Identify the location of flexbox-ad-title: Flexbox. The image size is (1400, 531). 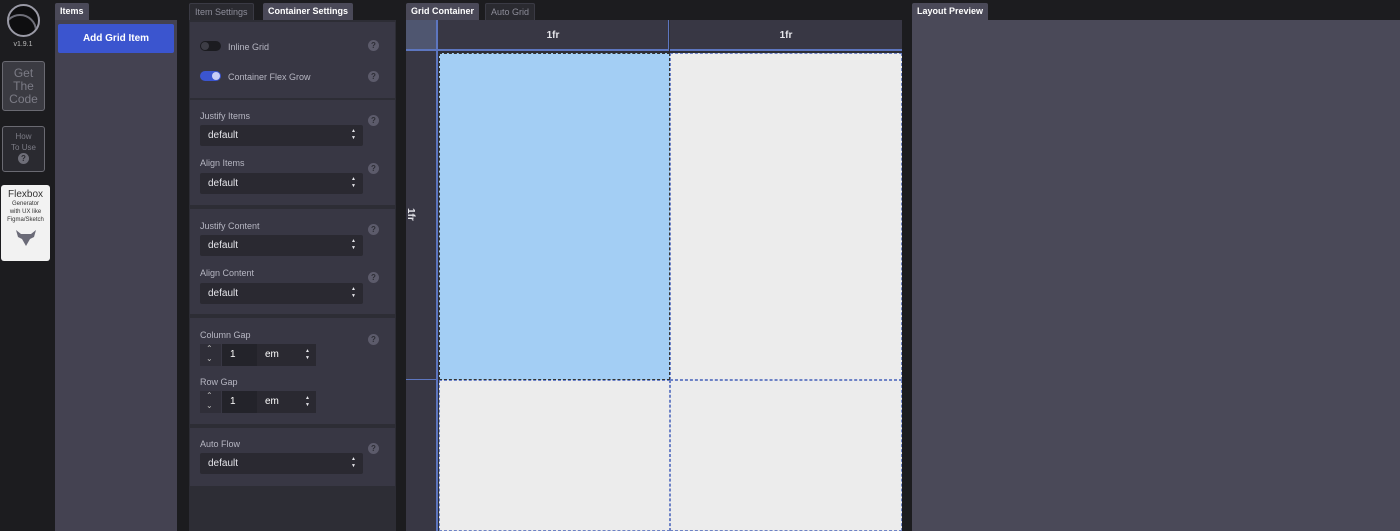
(25, 194).